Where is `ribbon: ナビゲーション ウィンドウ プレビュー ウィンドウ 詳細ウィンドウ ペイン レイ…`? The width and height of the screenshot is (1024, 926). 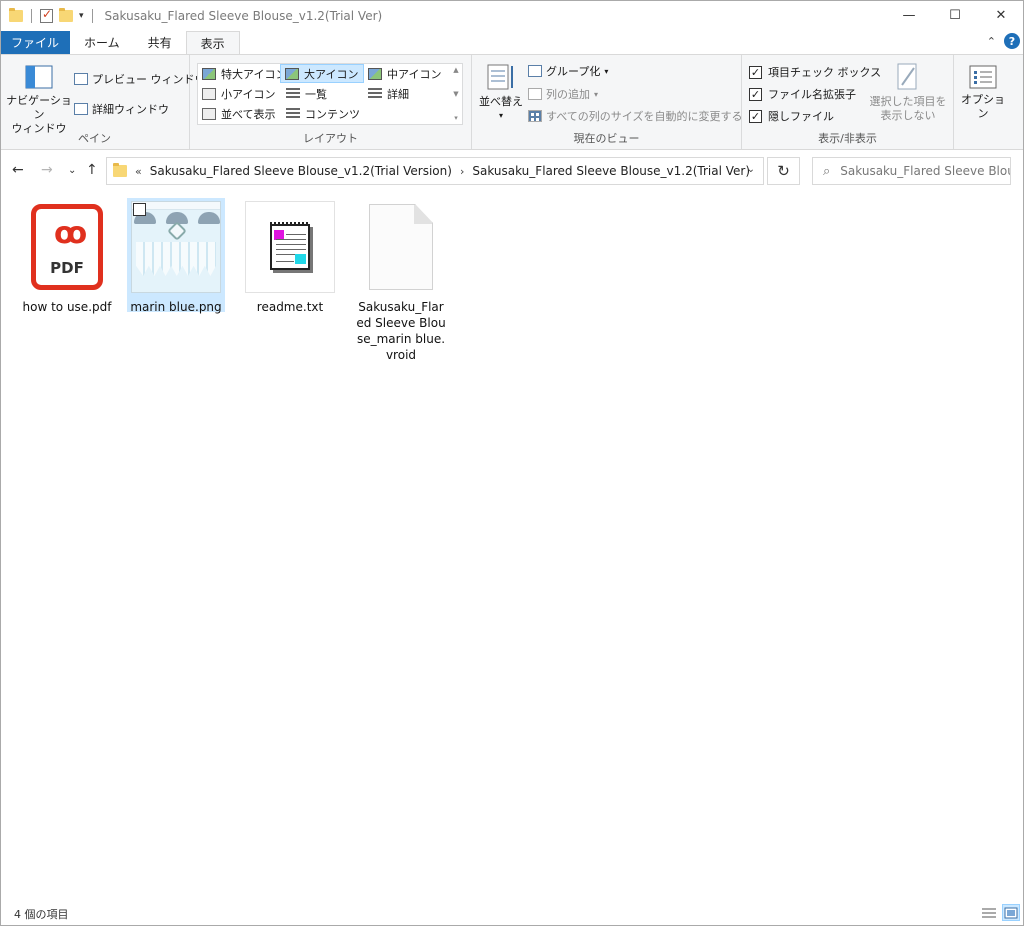
ribbon: ナビゲーション ウィンドウ プレビュー ウィンドウ 詳細ウィンドウ ペイン レイ… is located at coordinates (512, 102).